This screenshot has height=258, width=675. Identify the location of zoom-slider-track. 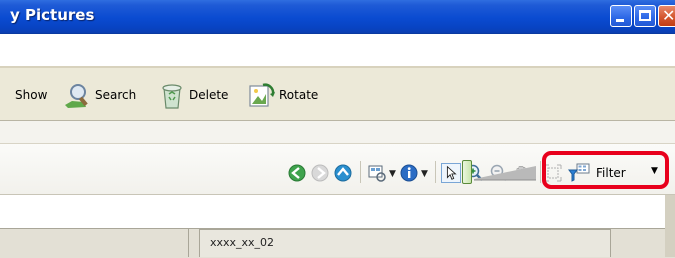
(505, 173).